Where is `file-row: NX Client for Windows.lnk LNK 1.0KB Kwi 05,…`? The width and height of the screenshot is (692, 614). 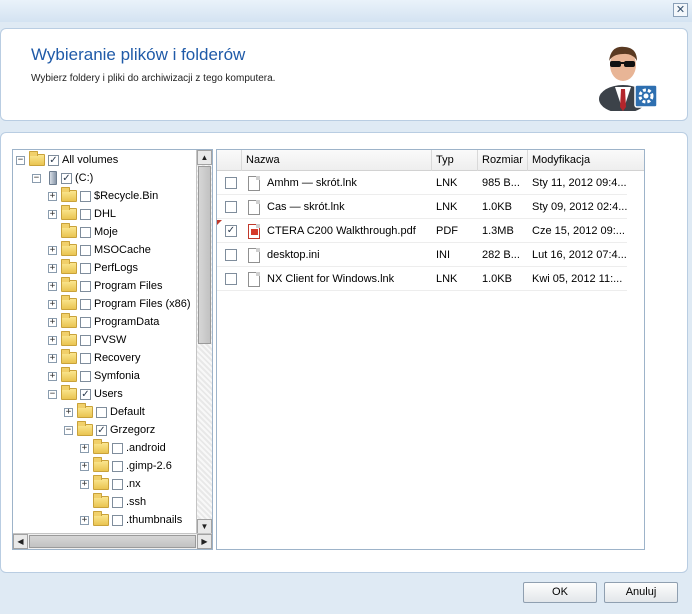
file-row: NX Client for Windows.lnk LNK 1.0KB Kwi 05,… is located at coordinates (422, 279).